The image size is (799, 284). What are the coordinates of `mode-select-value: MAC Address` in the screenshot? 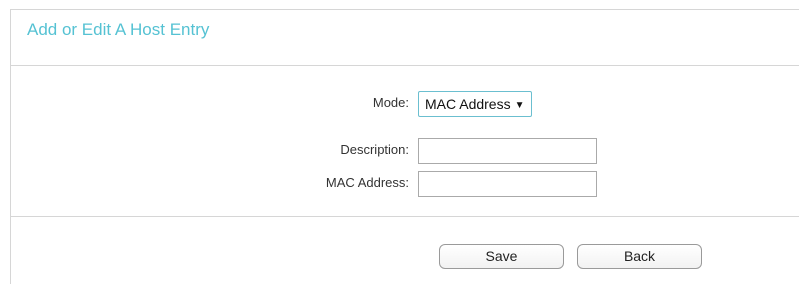 It's located at (468, 104).